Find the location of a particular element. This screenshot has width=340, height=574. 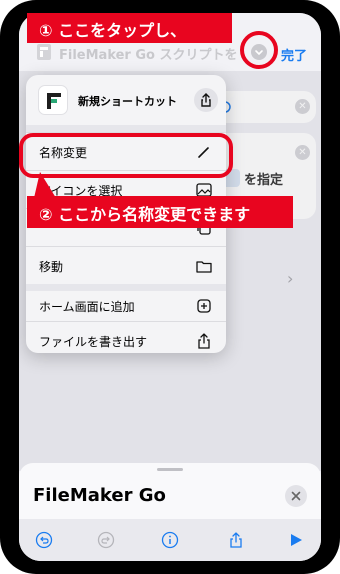

folder-icon is located at coordinates (204, 267).